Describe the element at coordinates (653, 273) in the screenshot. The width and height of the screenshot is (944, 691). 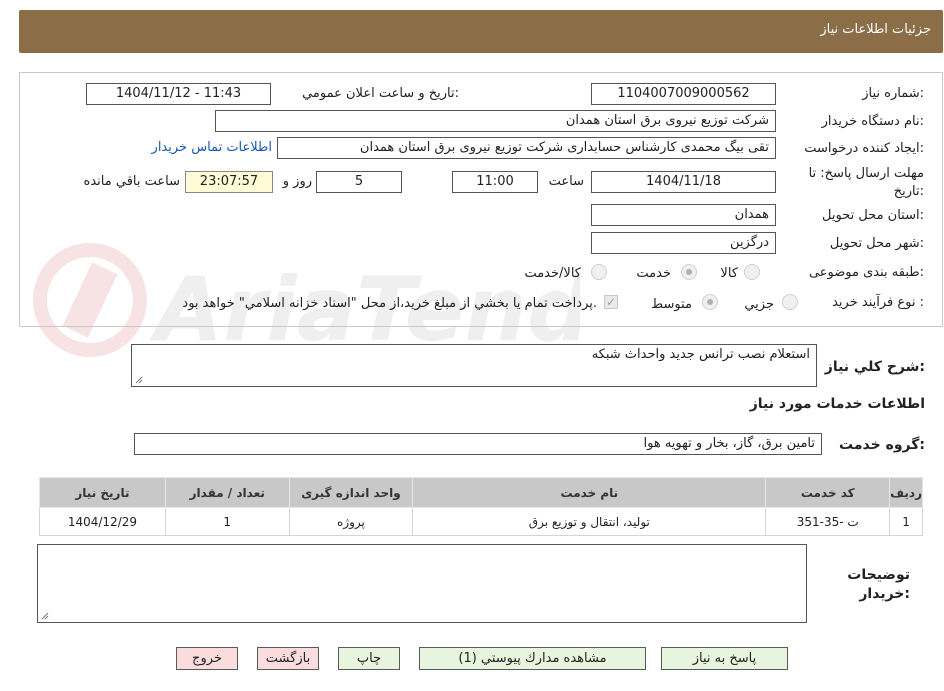
I see `category-service-label: خدمت` at that location.